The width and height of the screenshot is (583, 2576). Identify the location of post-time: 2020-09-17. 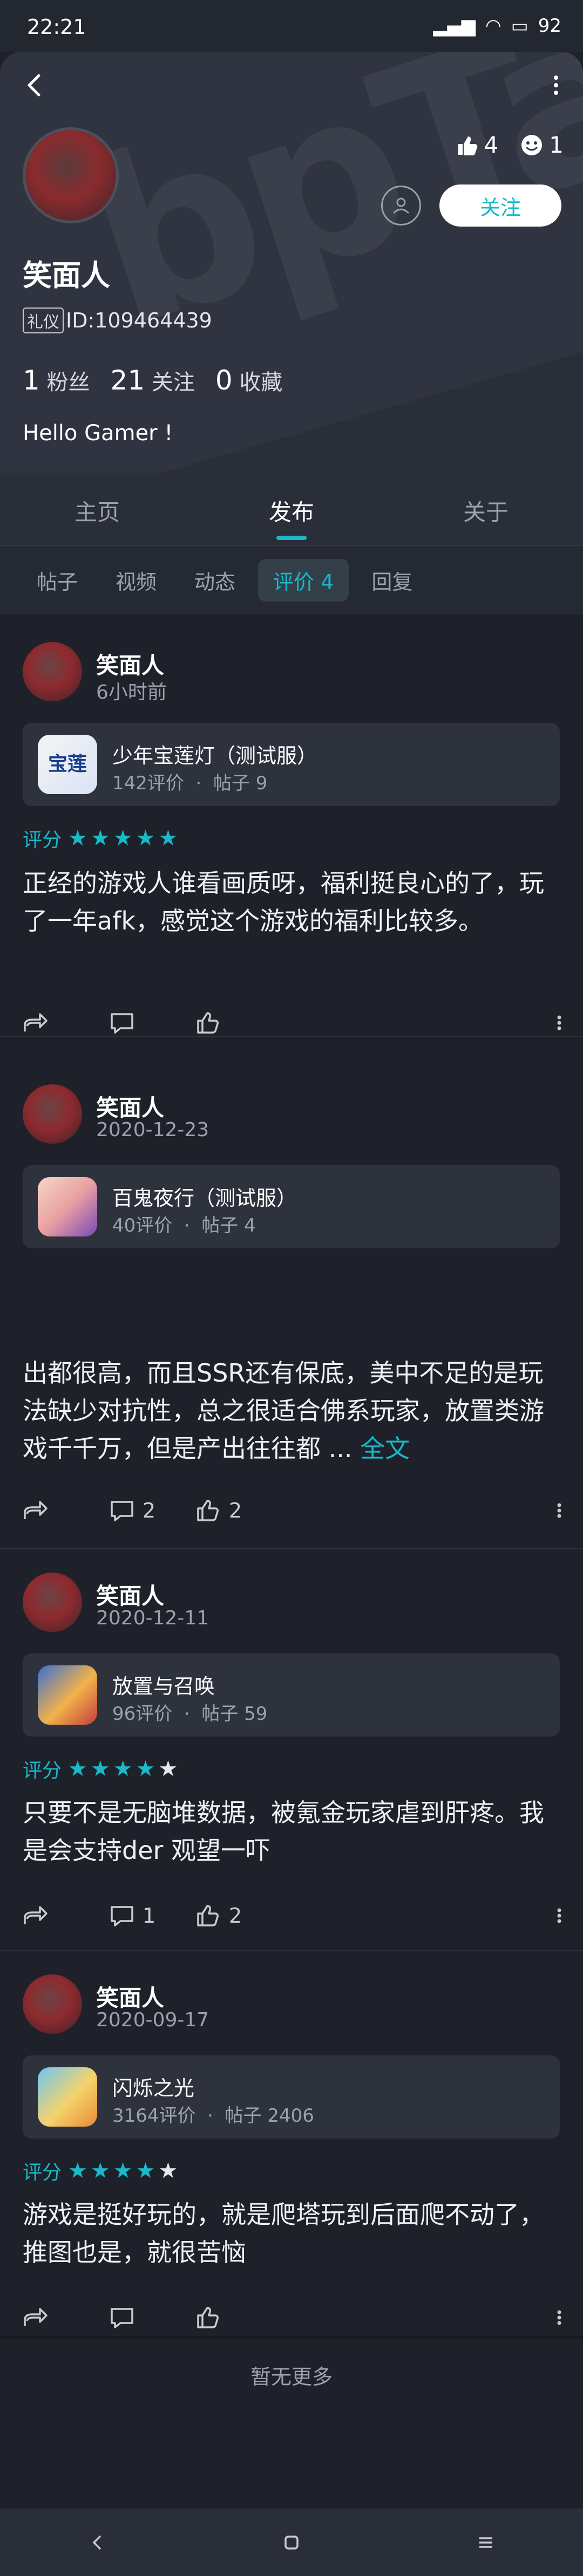
(152, 2020).